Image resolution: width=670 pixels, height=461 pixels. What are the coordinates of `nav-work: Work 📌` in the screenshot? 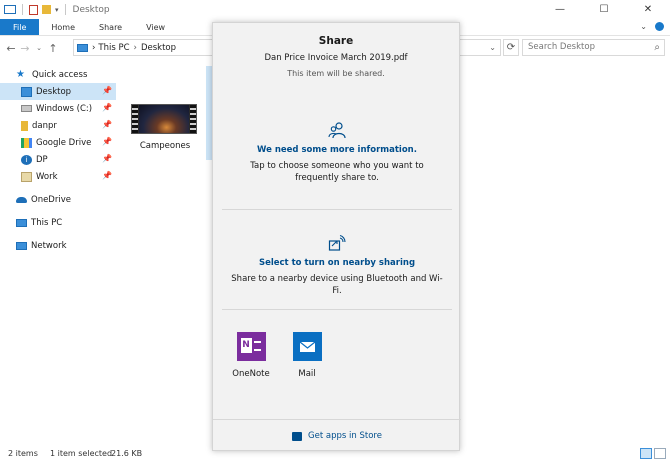 It's located at (58, 176).